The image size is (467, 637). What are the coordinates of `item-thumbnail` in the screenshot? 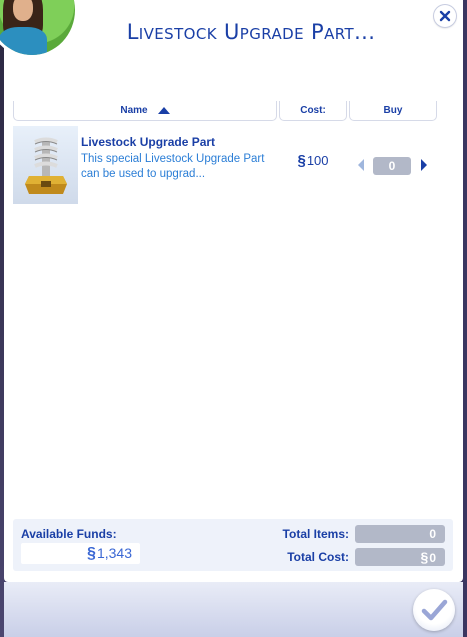 It's located at (45, 165).